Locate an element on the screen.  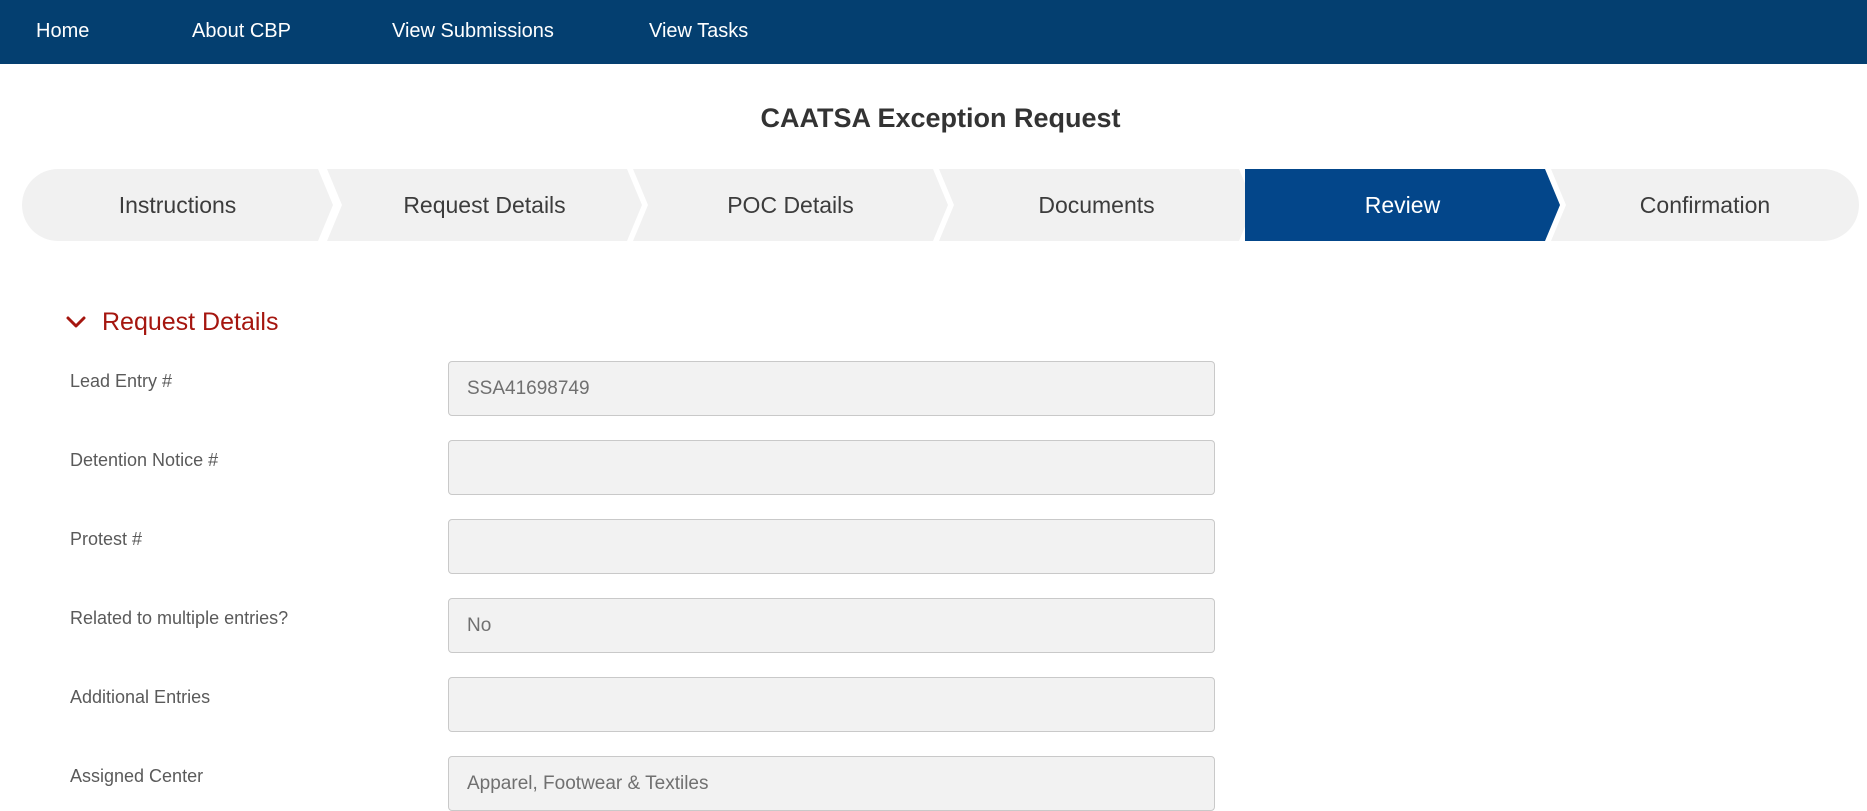
step-request-details: Request Details is located at coordinates (484, 205).